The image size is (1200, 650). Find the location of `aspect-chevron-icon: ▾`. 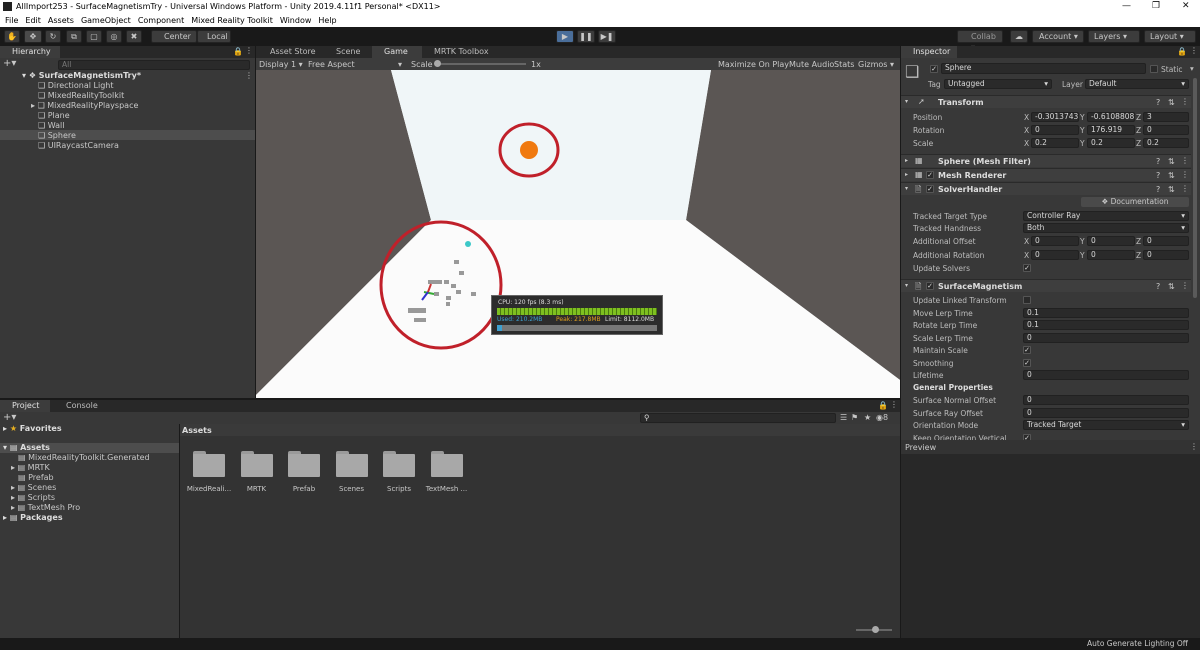

aspect-chevron-icon: ▾ is located at coordinates (400, 64).